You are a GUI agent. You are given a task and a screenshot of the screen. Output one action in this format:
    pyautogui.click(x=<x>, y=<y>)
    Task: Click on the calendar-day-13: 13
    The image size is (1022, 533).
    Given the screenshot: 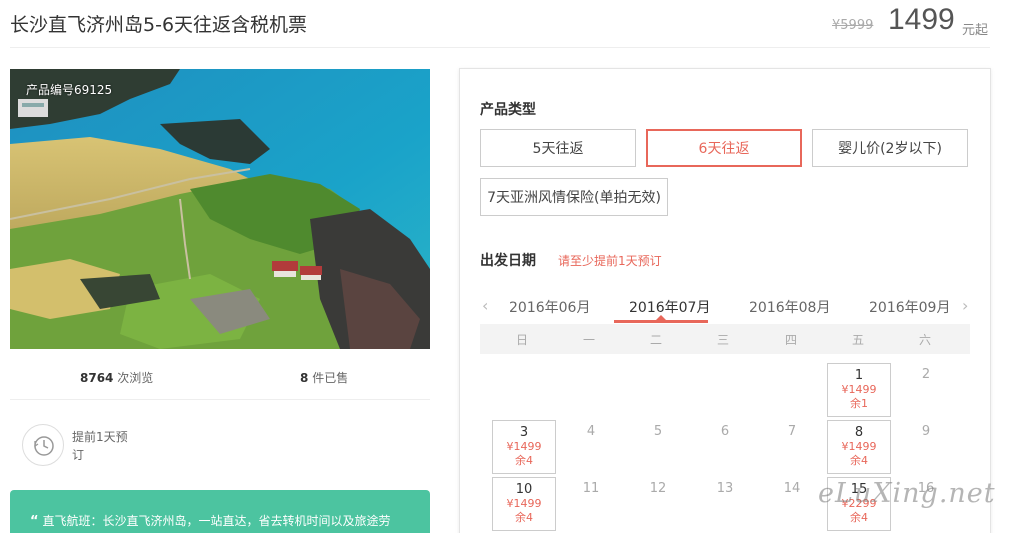 What is the action you would take?
    pyautogui.click(x=725, y=504)
    